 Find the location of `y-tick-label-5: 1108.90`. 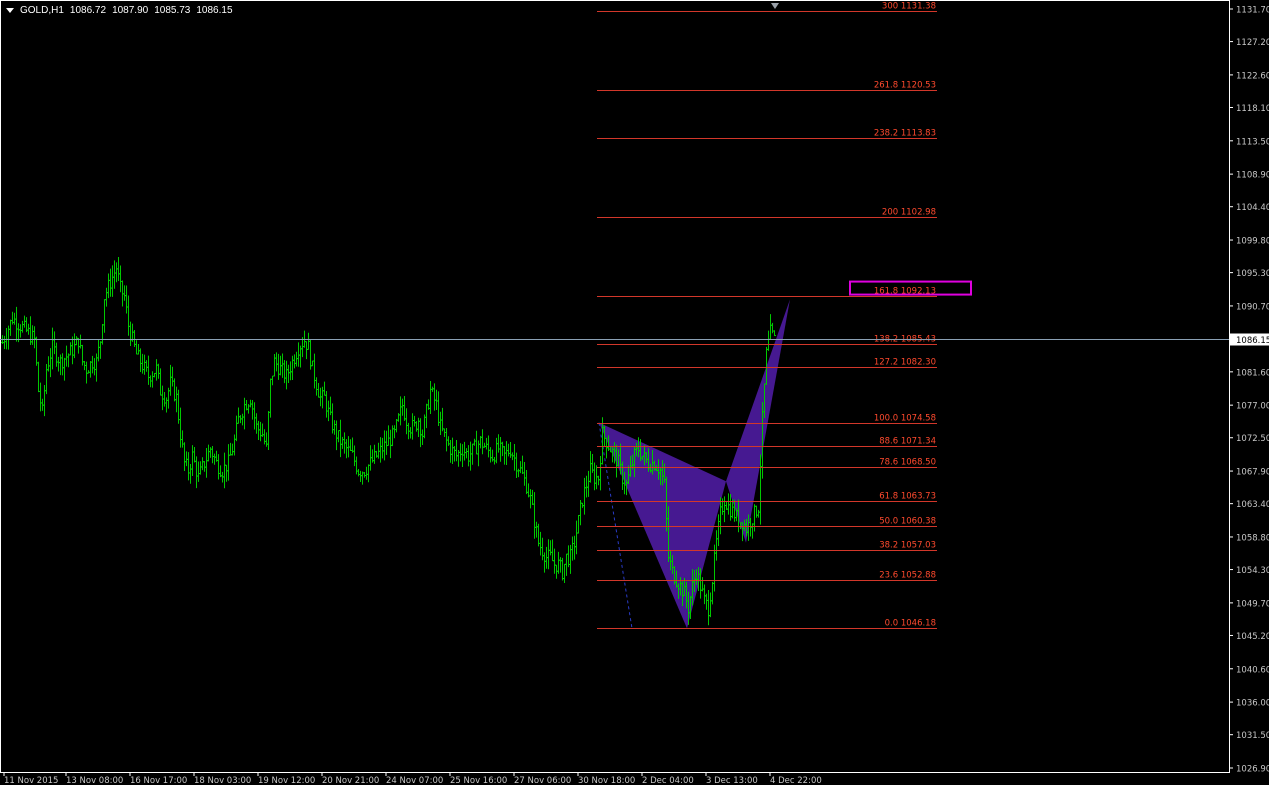

y-tick-label-5: 1108.90 is located at coordinates (1252, 176).